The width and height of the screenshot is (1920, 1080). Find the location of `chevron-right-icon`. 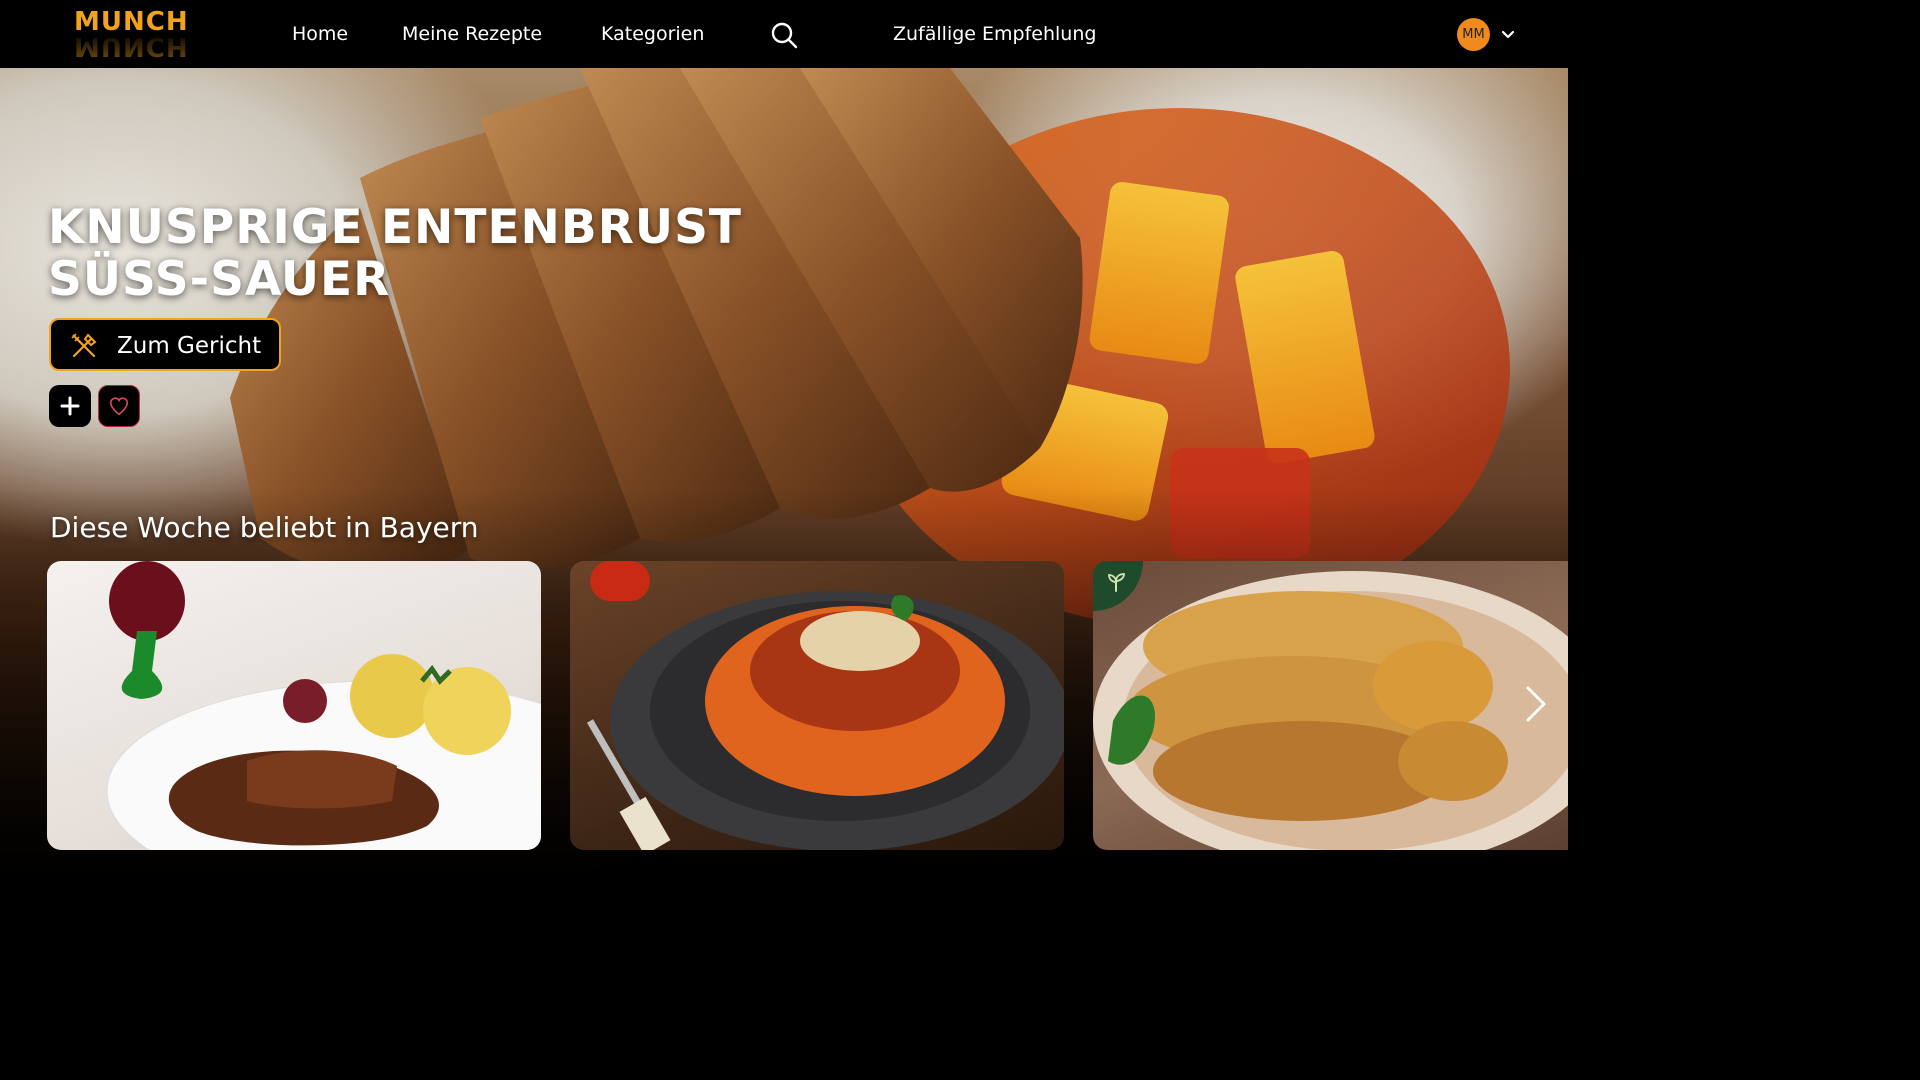

chevron-right-icon is located at coordinates (1535, 704).